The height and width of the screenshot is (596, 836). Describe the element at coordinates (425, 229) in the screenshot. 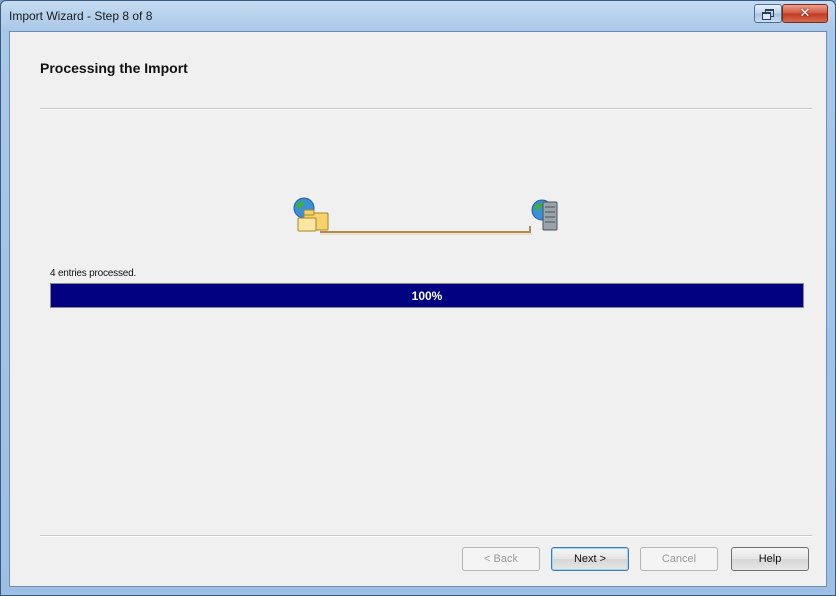

I see `transfer-line` at that location.